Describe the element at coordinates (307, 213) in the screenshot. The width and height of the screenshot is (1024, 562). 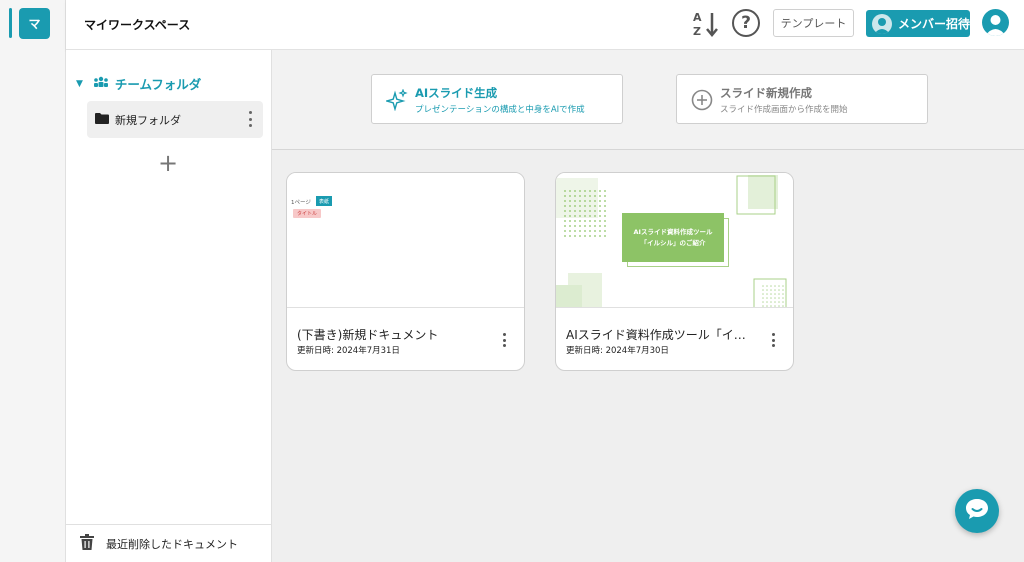
I see `thumb-title-tag: タイトル` at that location.